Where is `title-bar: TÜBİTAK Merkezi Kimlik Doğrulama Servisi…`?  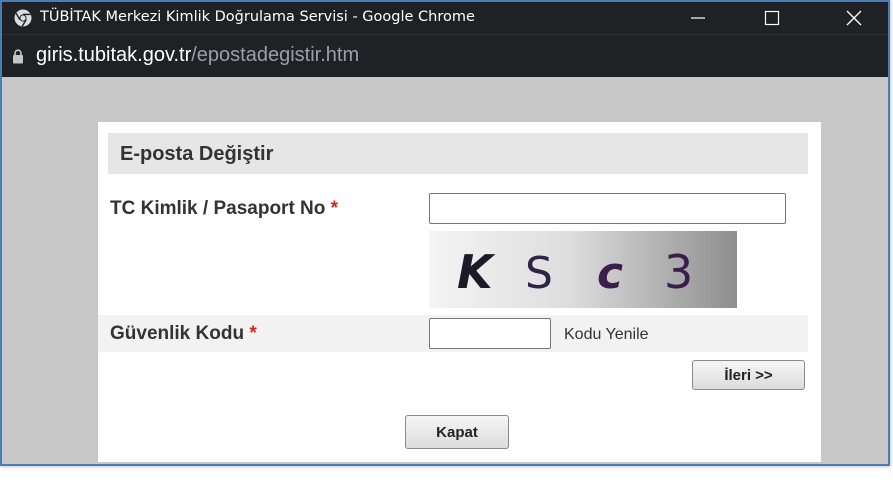 title-bar: TÜBİTAK Merkezi Kimlik Doğrulama Servisi… is located at coordinates (445, 18).